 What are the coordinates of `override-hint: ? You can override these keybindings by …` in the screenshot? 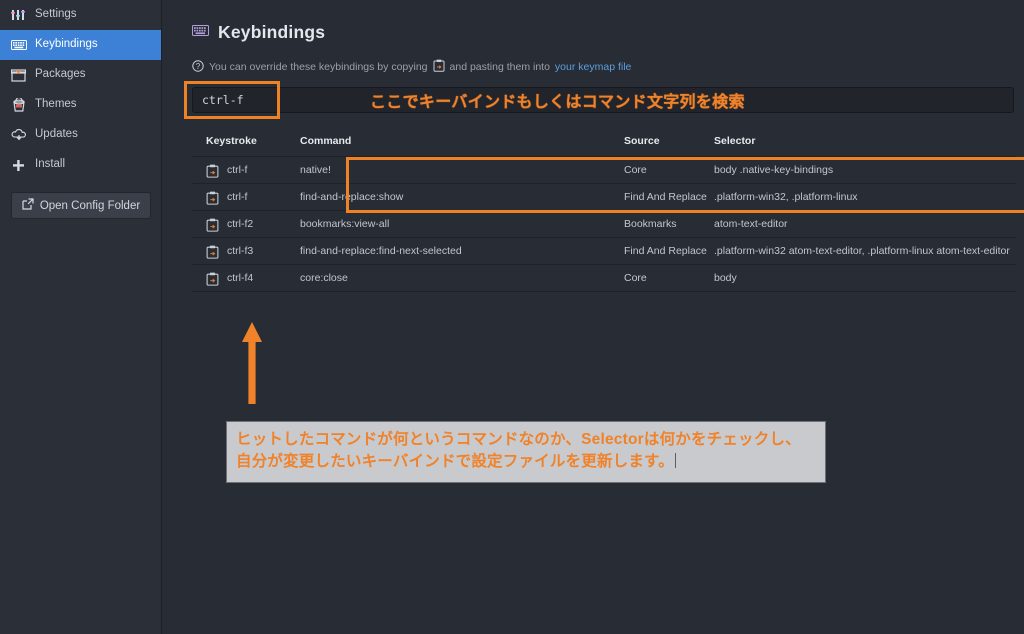 It's located at (604, 67).